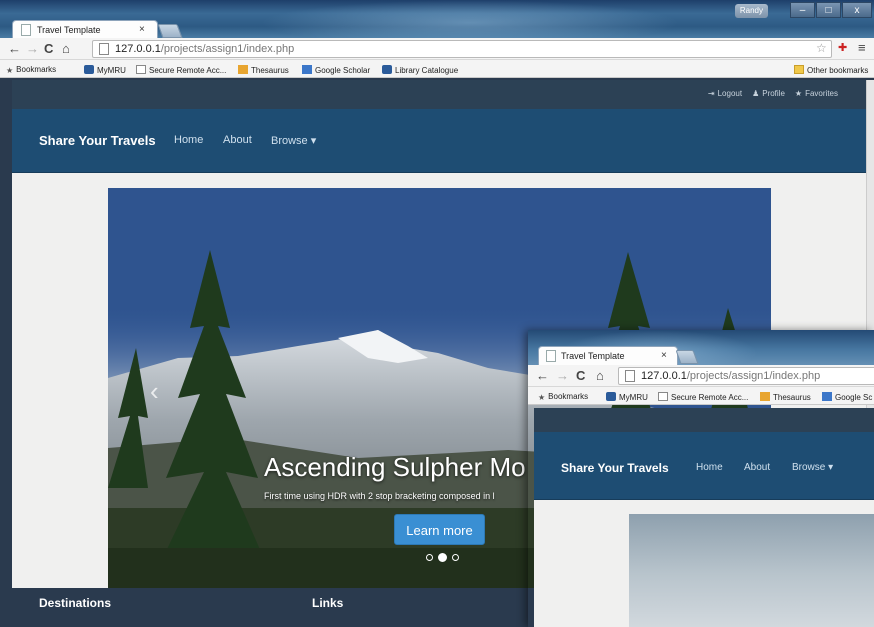  Describe the element at coordinates (799, 69) in the screenshot. I see `folder-icon` at that location.